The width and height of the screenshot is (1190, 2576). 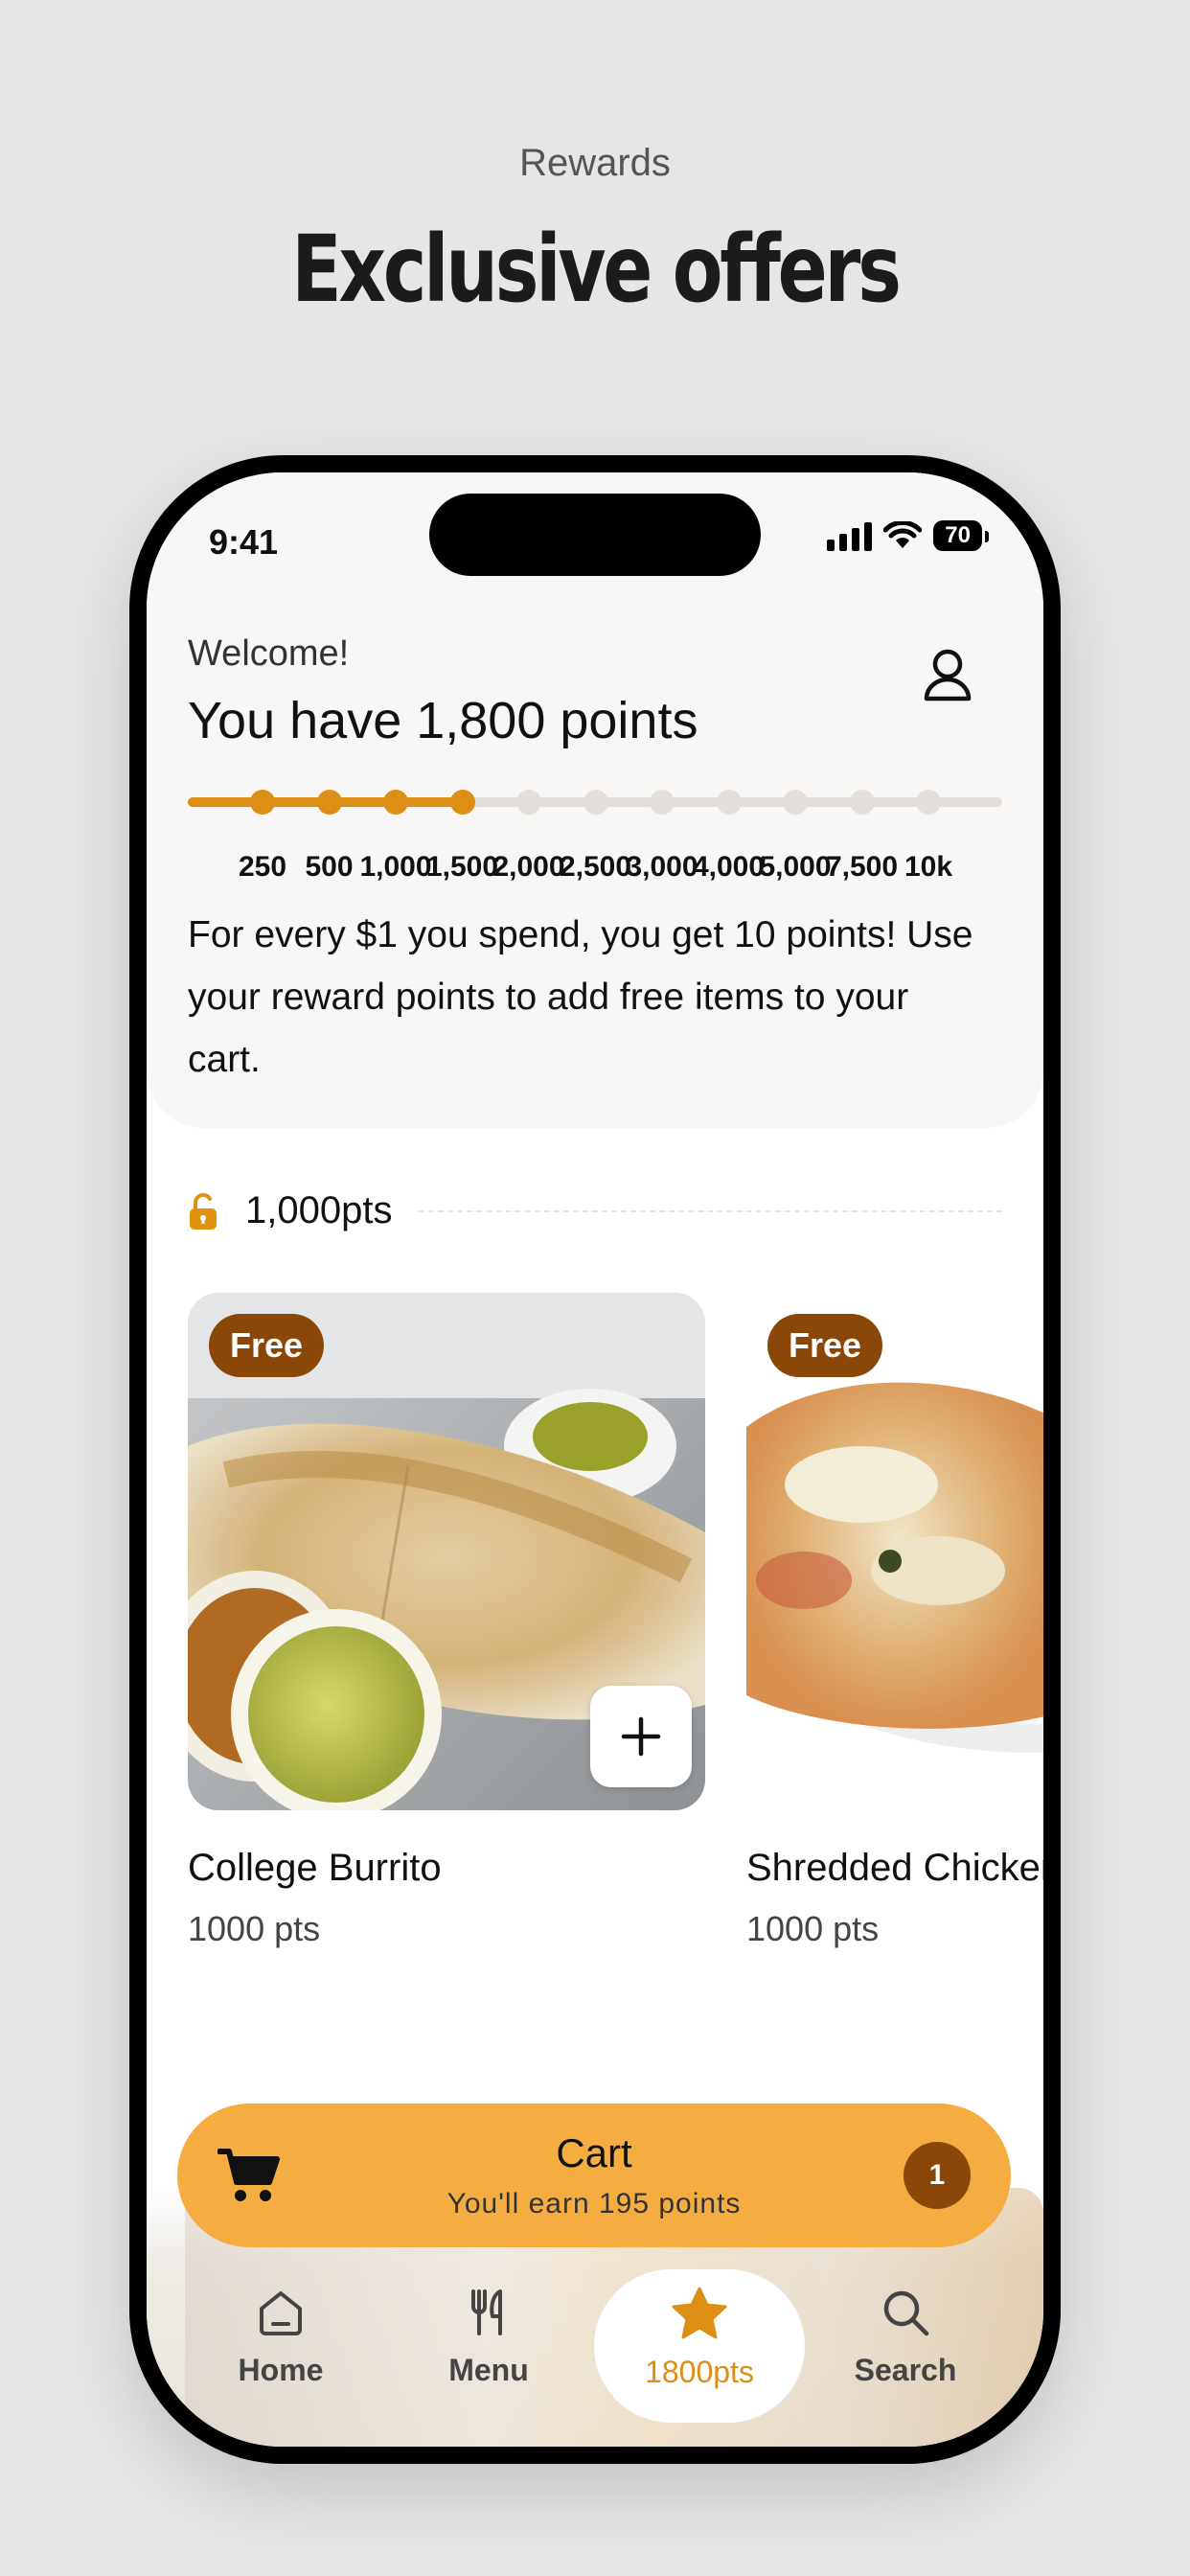 I want to click on points-title: You have 1,800 points, so click(x=443, y=720).